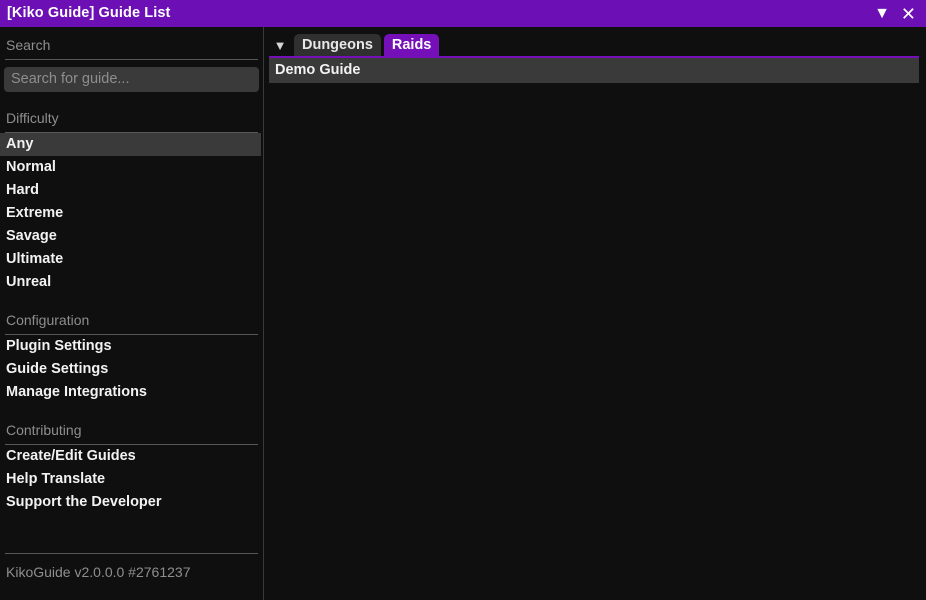 Image resolution: width=926 pixels, height=600 pixels. I want to click on search-field, so click(131, 79).